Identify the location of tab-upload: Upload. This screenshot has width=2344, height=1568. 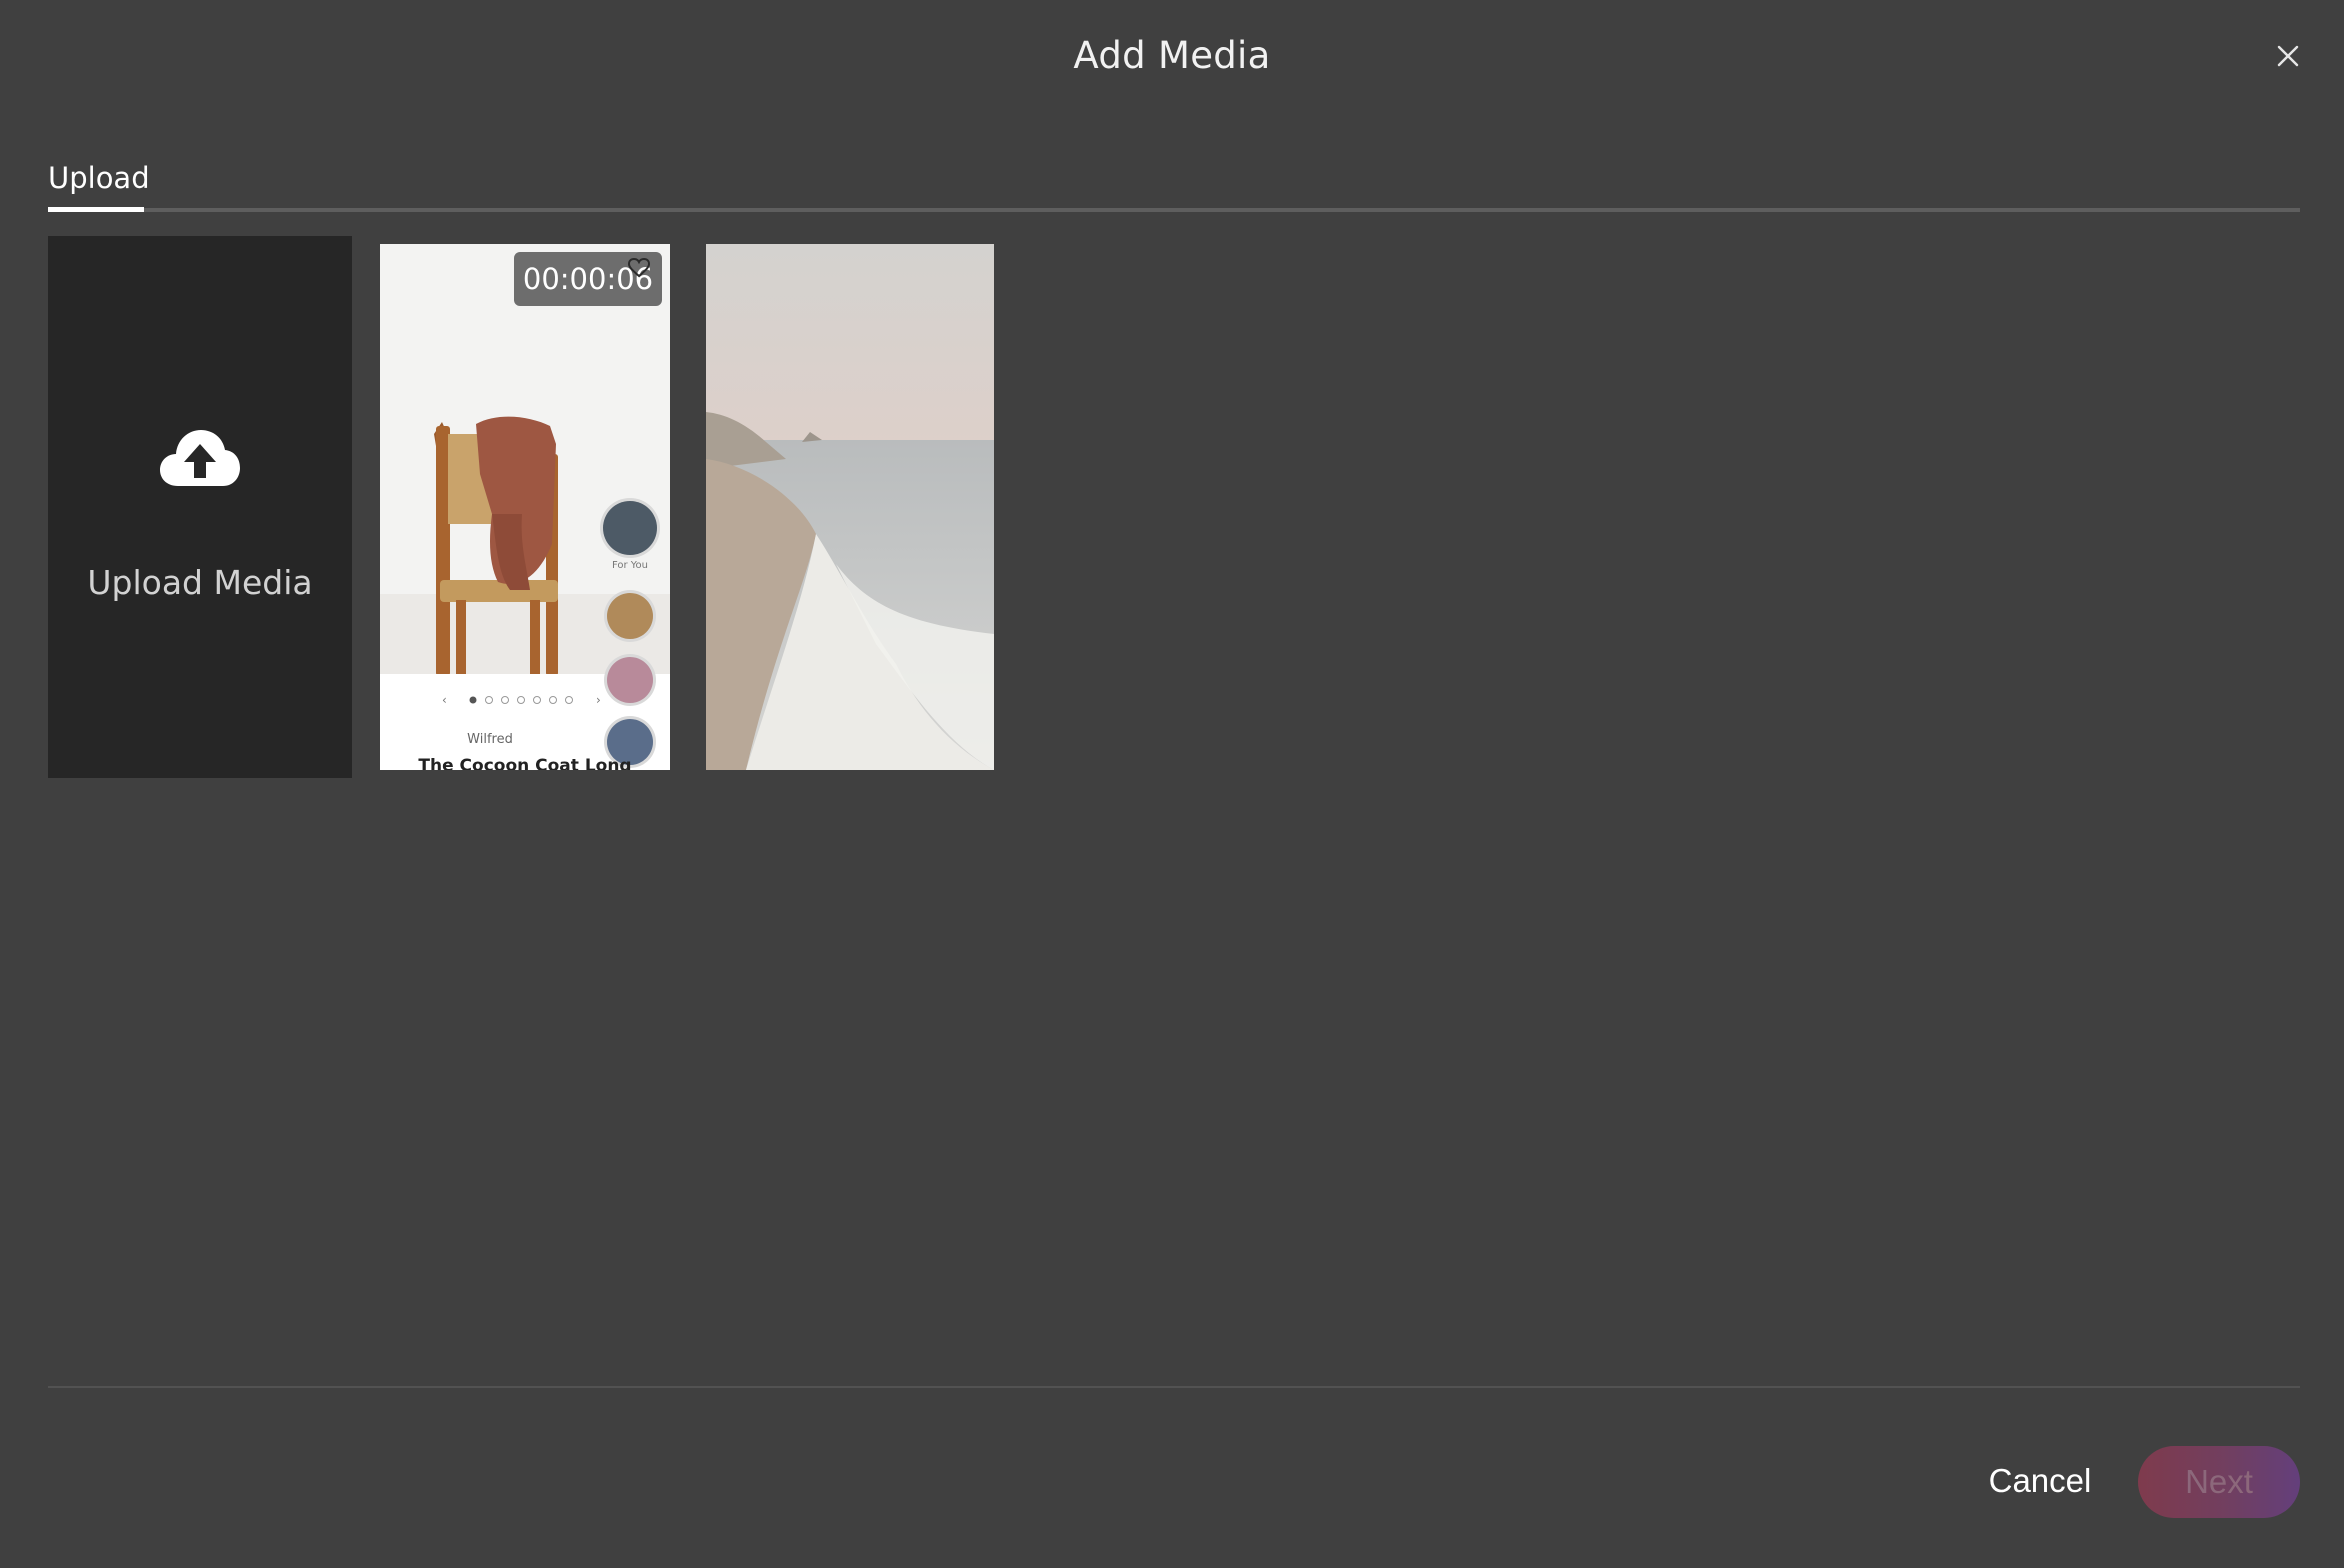
(99, 178).